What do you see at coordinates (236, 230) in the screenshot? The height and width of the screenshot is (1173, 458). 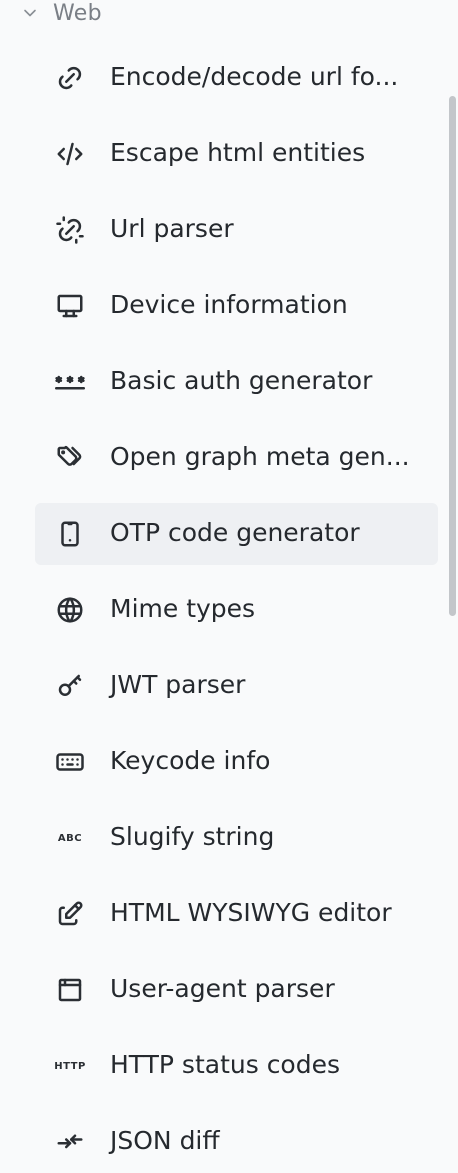 I see `sidebar-item-url-parser: Url parser` at bounding box center [236, 230].